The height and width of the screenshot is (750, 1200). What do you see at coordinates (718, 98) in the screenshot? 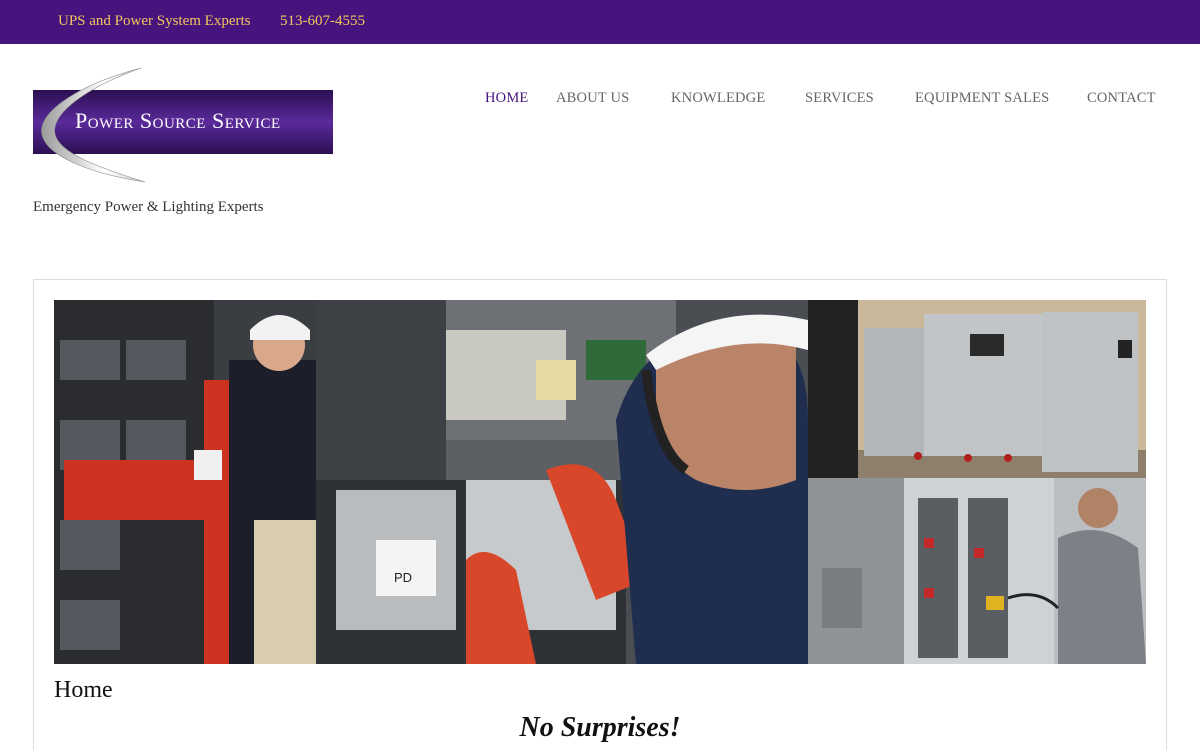
I see `nav-knowledge: KNOWLEDGE` at bounding box center [718, 98].